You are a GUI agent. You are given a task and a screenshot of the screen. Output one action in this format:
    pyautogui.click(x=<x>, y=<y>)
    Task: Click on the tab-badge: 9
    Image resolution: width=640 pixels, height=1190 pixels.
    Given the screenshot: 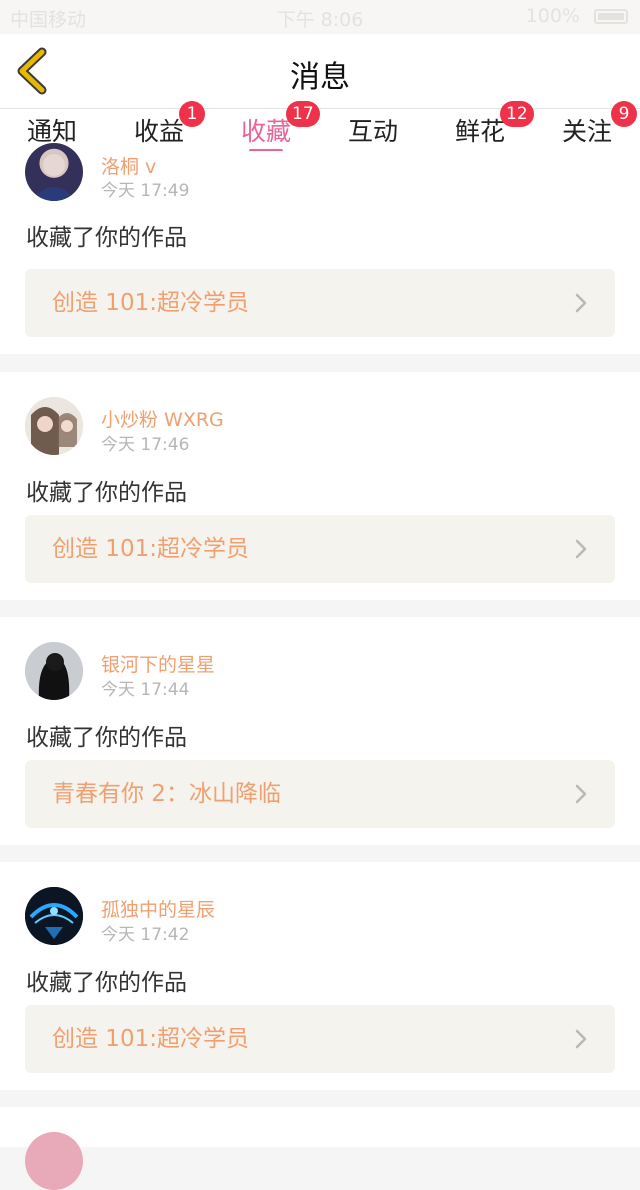 What is the action you would take?
    pyautogui.click(x=624, y=114)
    